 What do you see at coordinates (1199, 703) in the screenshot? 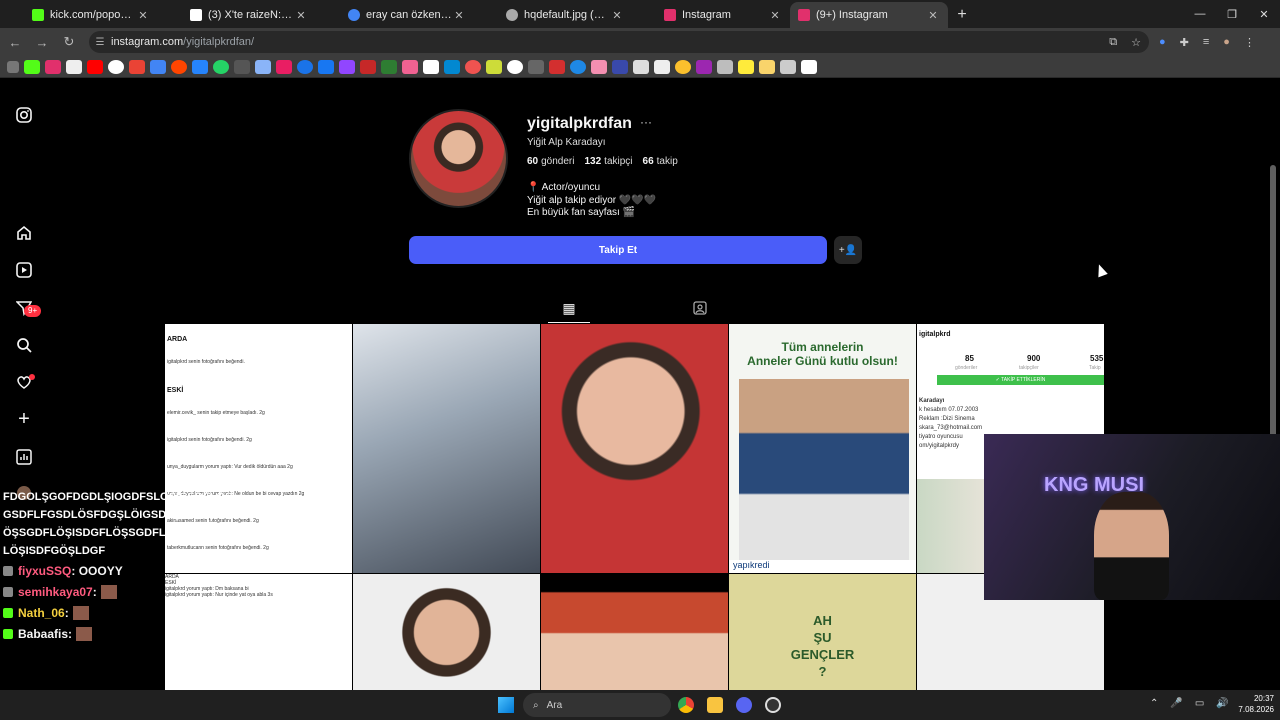
I see `display-icon: ▭` at bounding box center [1199, 703].